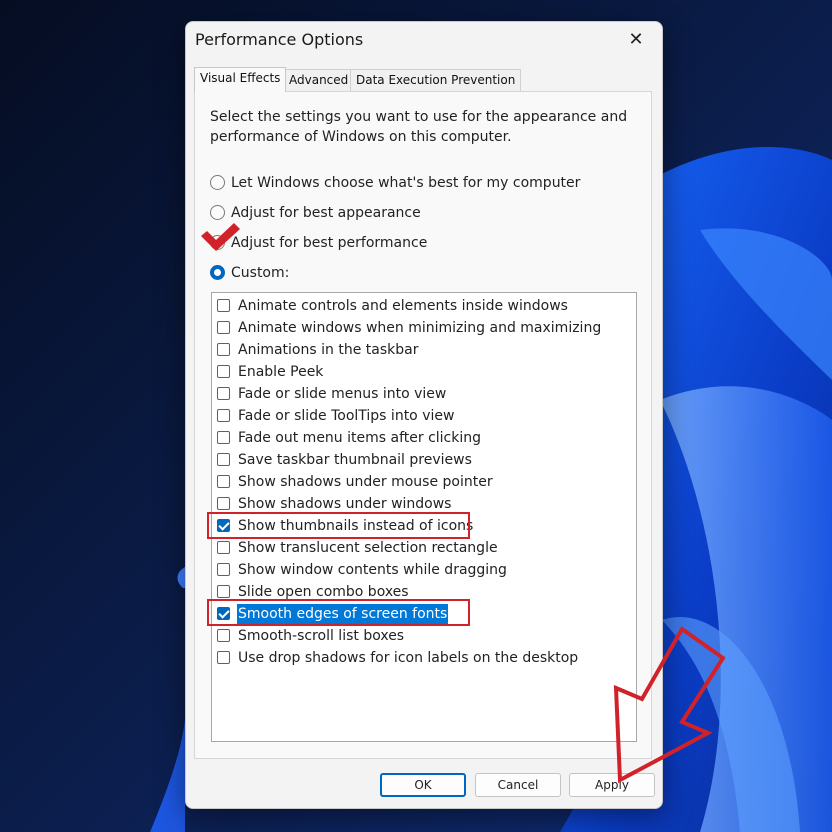 The width and height of the screenshot is (832, 832). What do you see at coordinates (368, 548) in the screenshot?
I see `list-item-label: Show translucent selection rectangle` at bounding box center [368, 548].